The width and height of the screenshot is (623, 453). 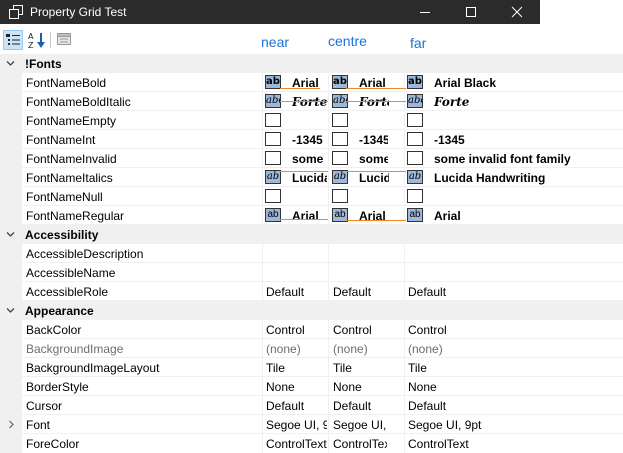 What do you see at coordinates (418, 43) in the screenshot?
I see `column-header-far: far` at bounding box center [418, 43].